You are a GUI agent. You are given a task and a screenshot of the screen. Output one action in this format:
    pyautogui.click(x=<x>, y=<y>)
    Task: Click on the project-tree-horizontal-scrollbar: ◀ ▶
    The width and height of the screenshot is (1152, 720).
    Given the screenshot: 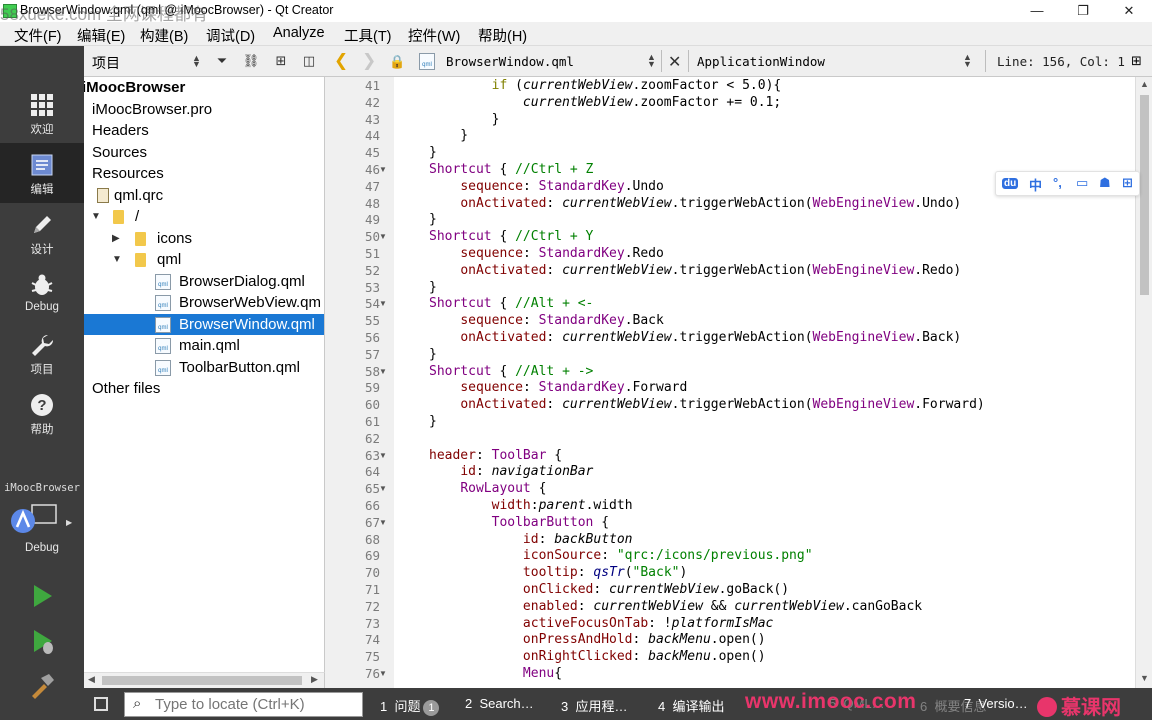 What is the action you would take?
    pyautogui.click(x=204, y=680)
    